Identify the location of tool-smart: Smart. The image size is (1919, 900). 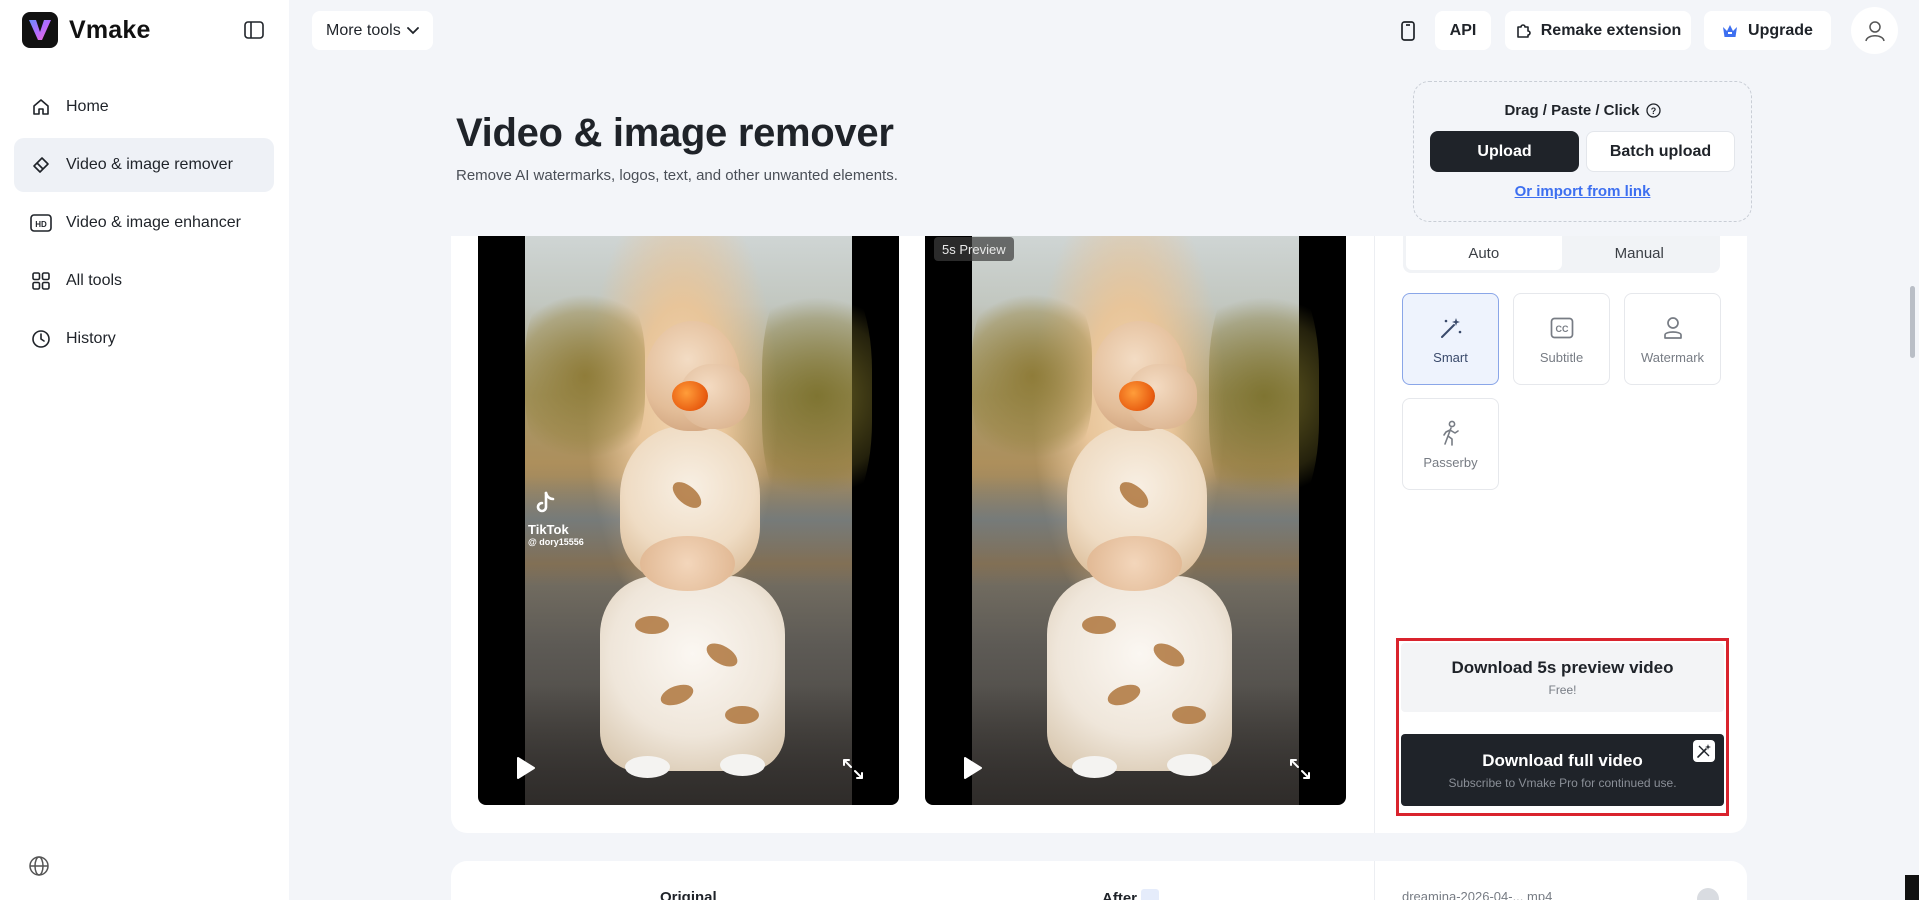
(1450, 339).